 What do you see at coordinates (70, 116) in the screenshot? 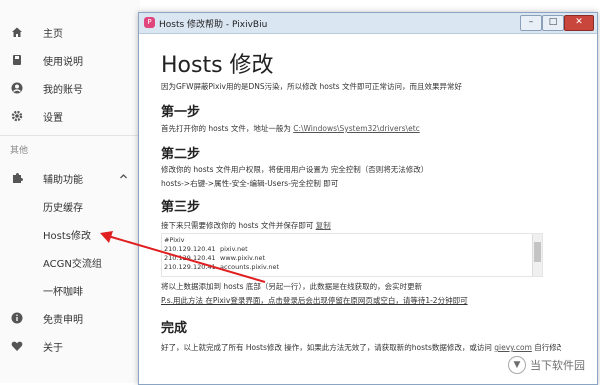
I see `sidebar-item-settings: 设置` at bounding box center [70, 116].